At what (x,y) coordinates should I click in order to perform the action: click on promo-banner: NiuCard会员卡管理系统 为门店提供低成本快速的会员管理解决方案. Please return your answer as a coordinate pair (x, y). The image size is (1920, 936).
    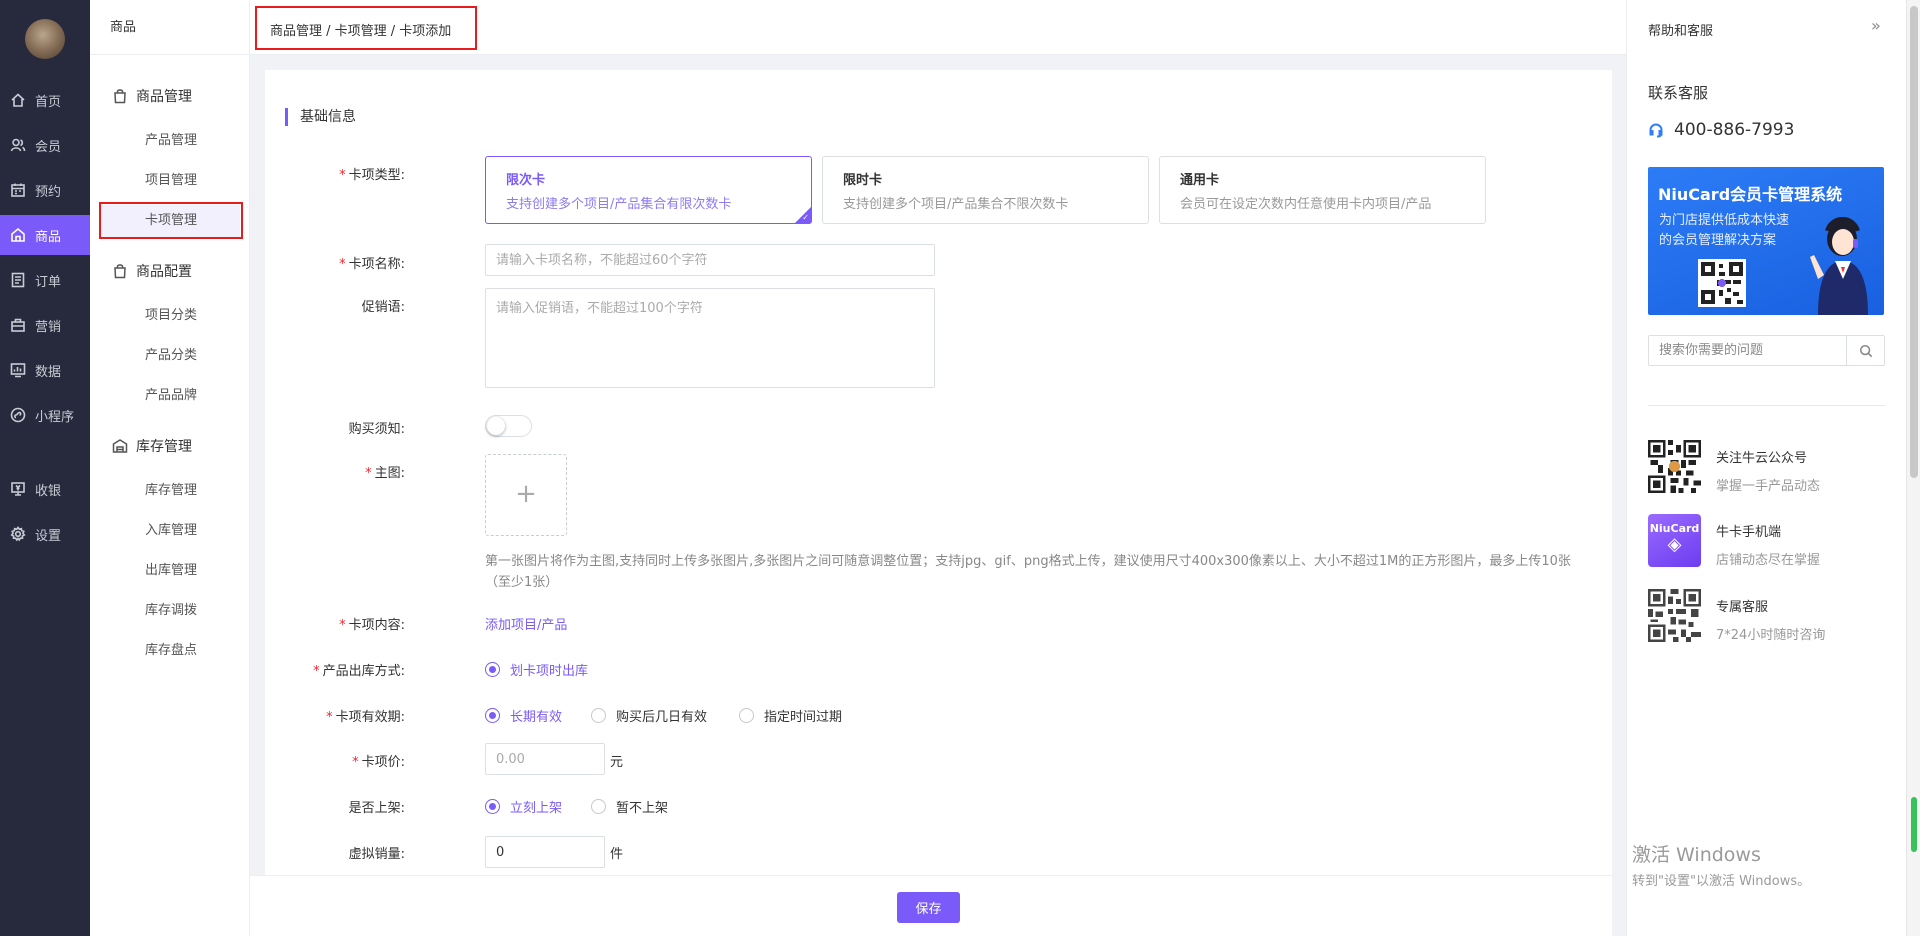
    Looking at the image, I should click on (1766, 241).